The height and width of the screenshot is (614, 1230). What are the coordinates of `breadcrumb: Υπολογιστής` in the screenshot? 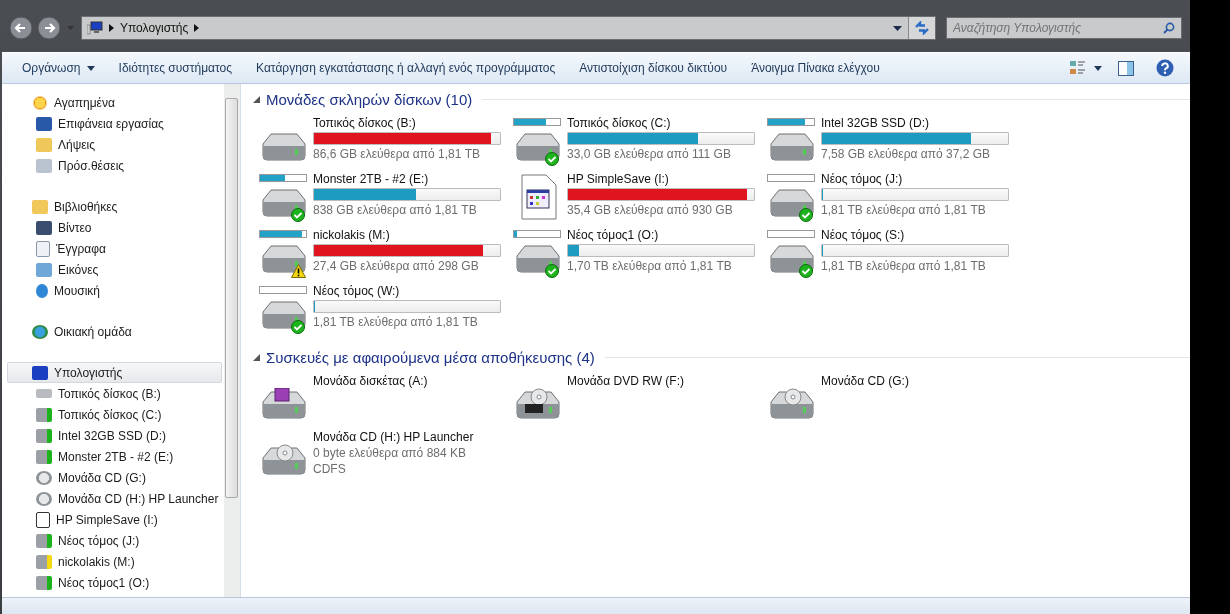 It's located at (154, 28).